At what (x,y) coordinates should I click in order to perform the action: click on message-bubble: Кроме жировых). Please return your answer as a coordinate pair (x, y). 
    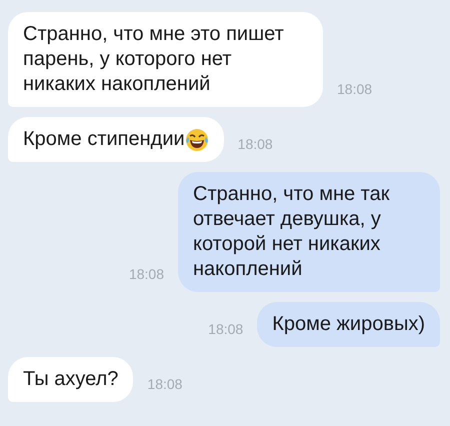
    Looking at the image, I should click on (348, 324).